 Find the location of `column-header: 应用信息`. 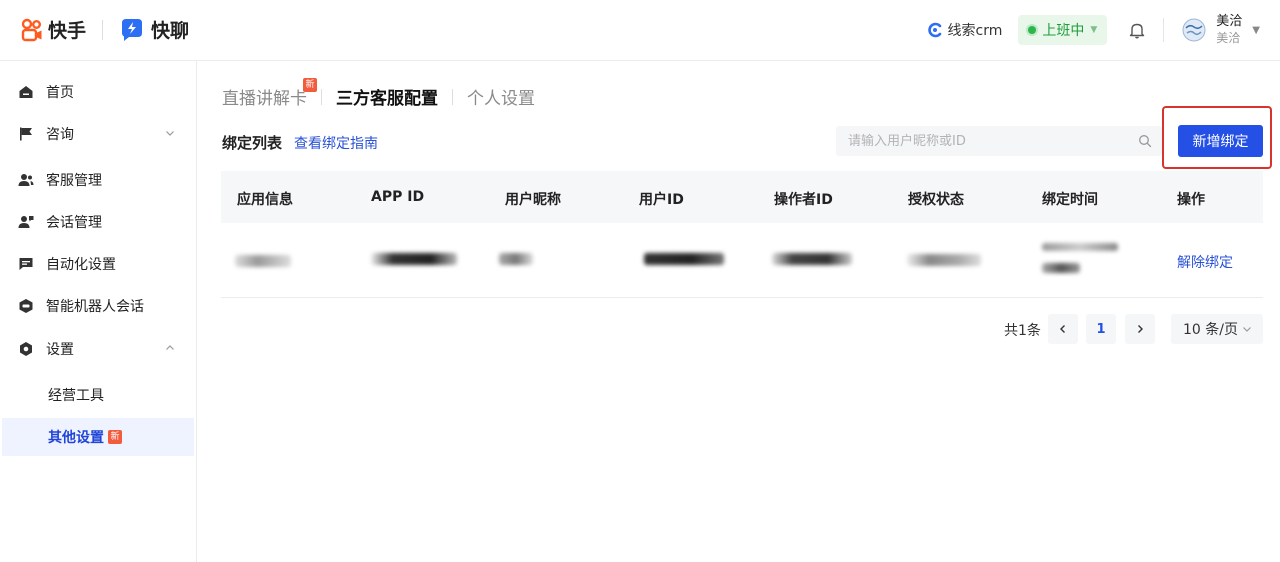

column-header: 应用信息 is located at coordinates (265, 200).